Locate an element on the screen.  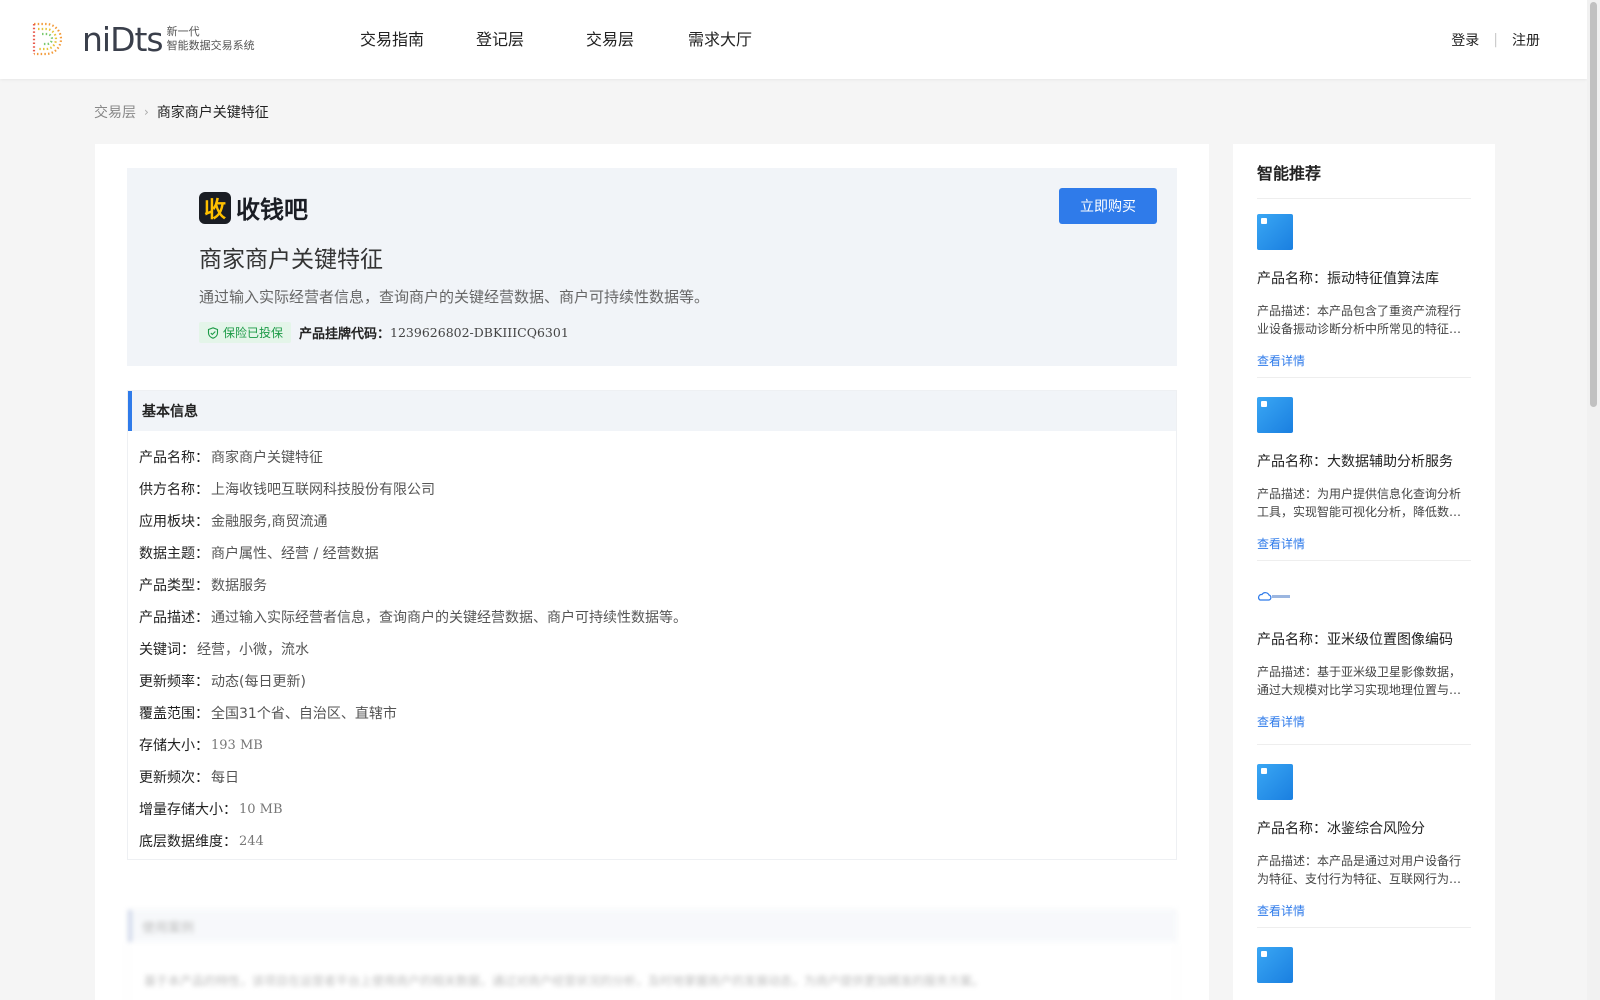
info-row-label: 产品描述： is located at coordinates (174, 618).